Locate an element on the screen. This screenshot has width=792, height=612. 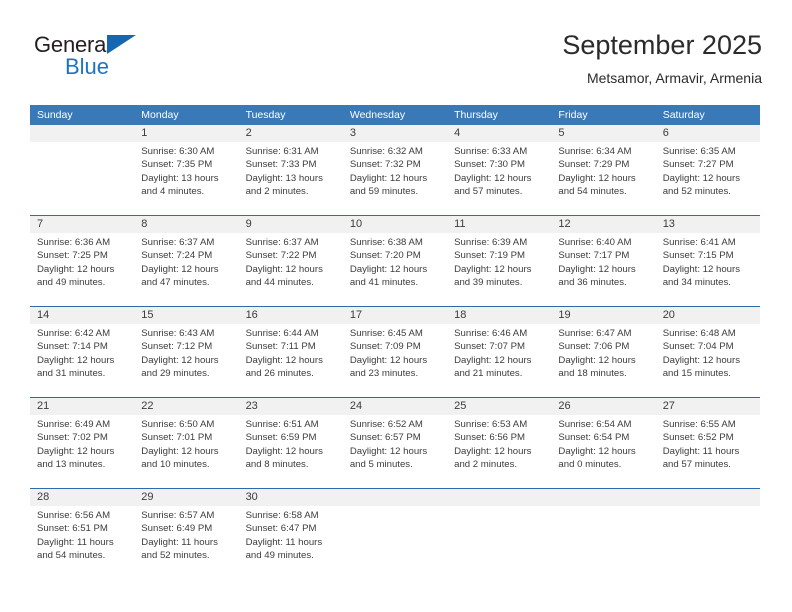
day-sunrise-text: Sunrise: 6:36 AM is located at coordinates (74, 242).